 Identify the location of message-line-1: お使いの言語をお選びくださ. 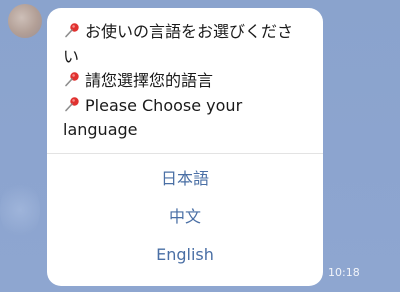
(185, 32).